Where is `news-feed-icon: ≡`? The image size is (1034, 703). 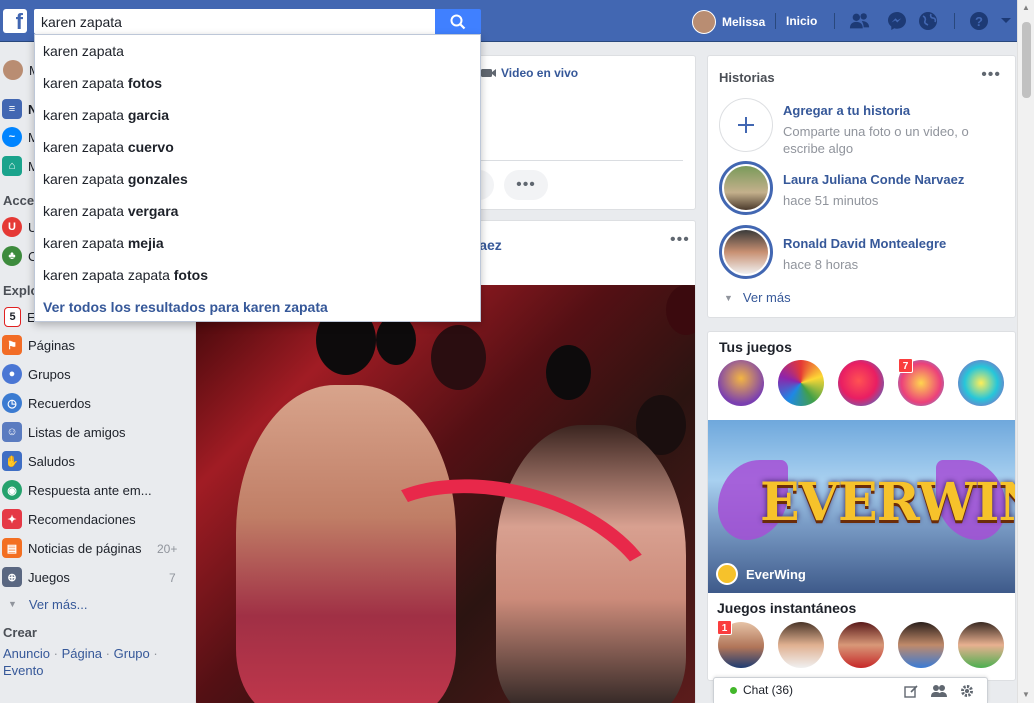
news-feed-icon: ≡ is located at coordinates (12, 109).